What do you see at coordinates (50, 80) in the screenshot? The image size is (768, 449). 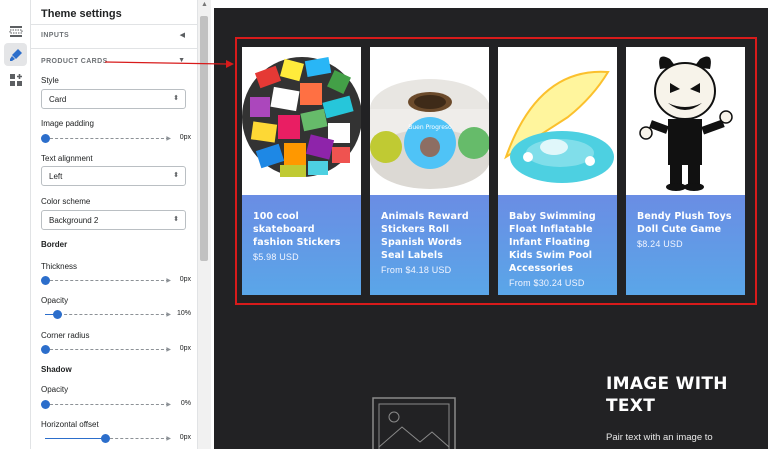 I see `style-label: Style` at bounding box center [50, 80].